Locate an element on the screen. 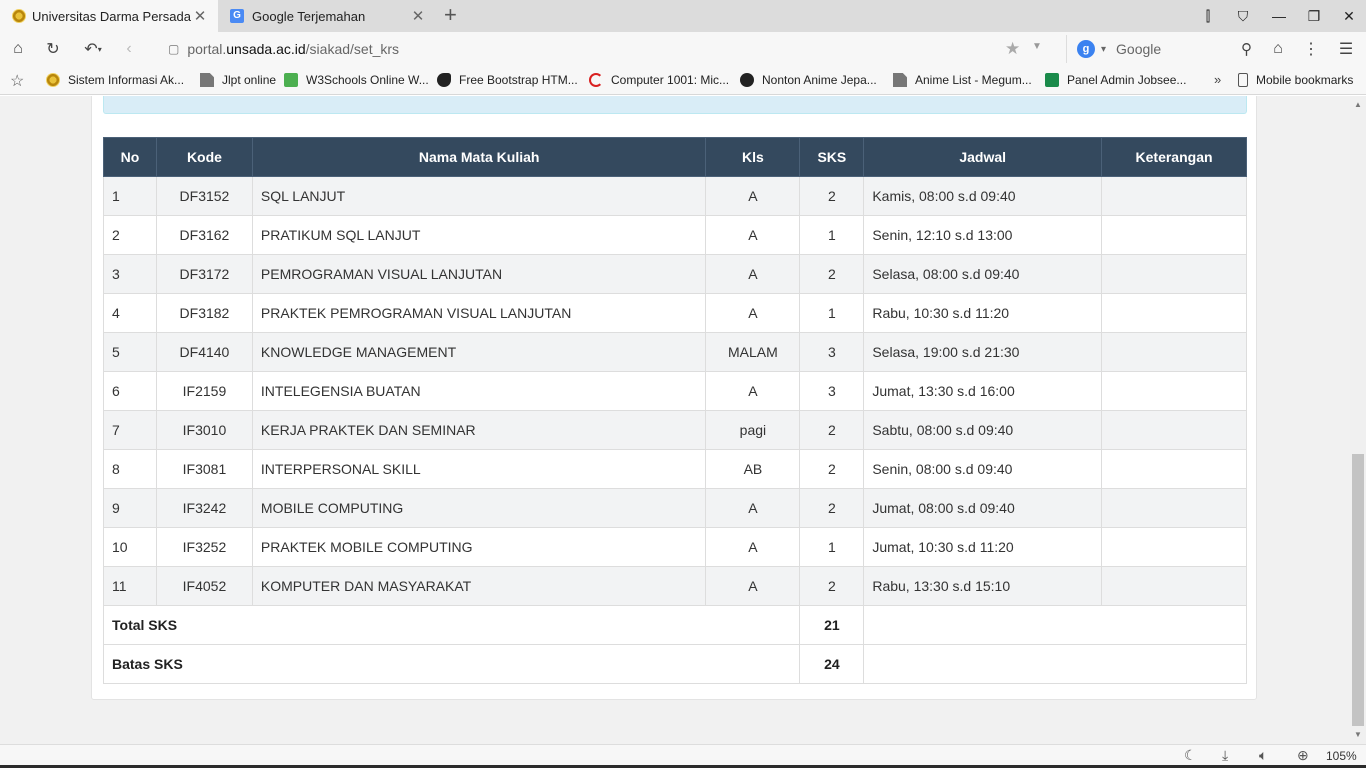 This screenshot has width=1366, height=768. bookmark-item: Jlpt online is located at coordinates (238, 80).